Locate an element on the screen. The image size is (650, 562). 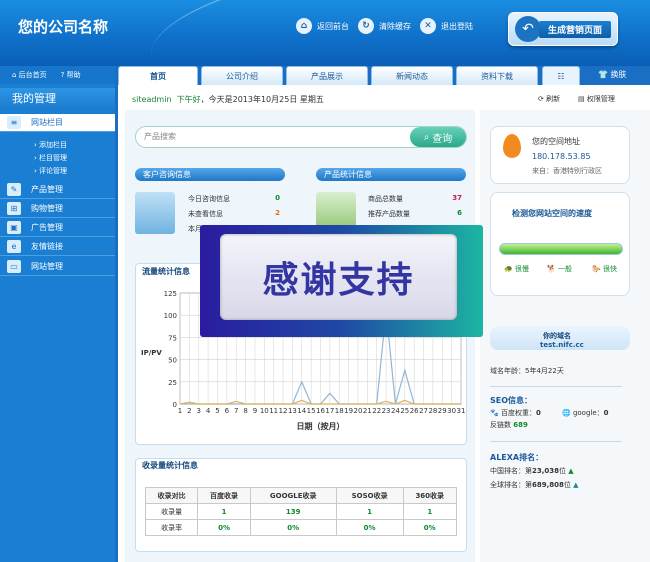
table-cell: 0% is located at coordinates (429, 527).